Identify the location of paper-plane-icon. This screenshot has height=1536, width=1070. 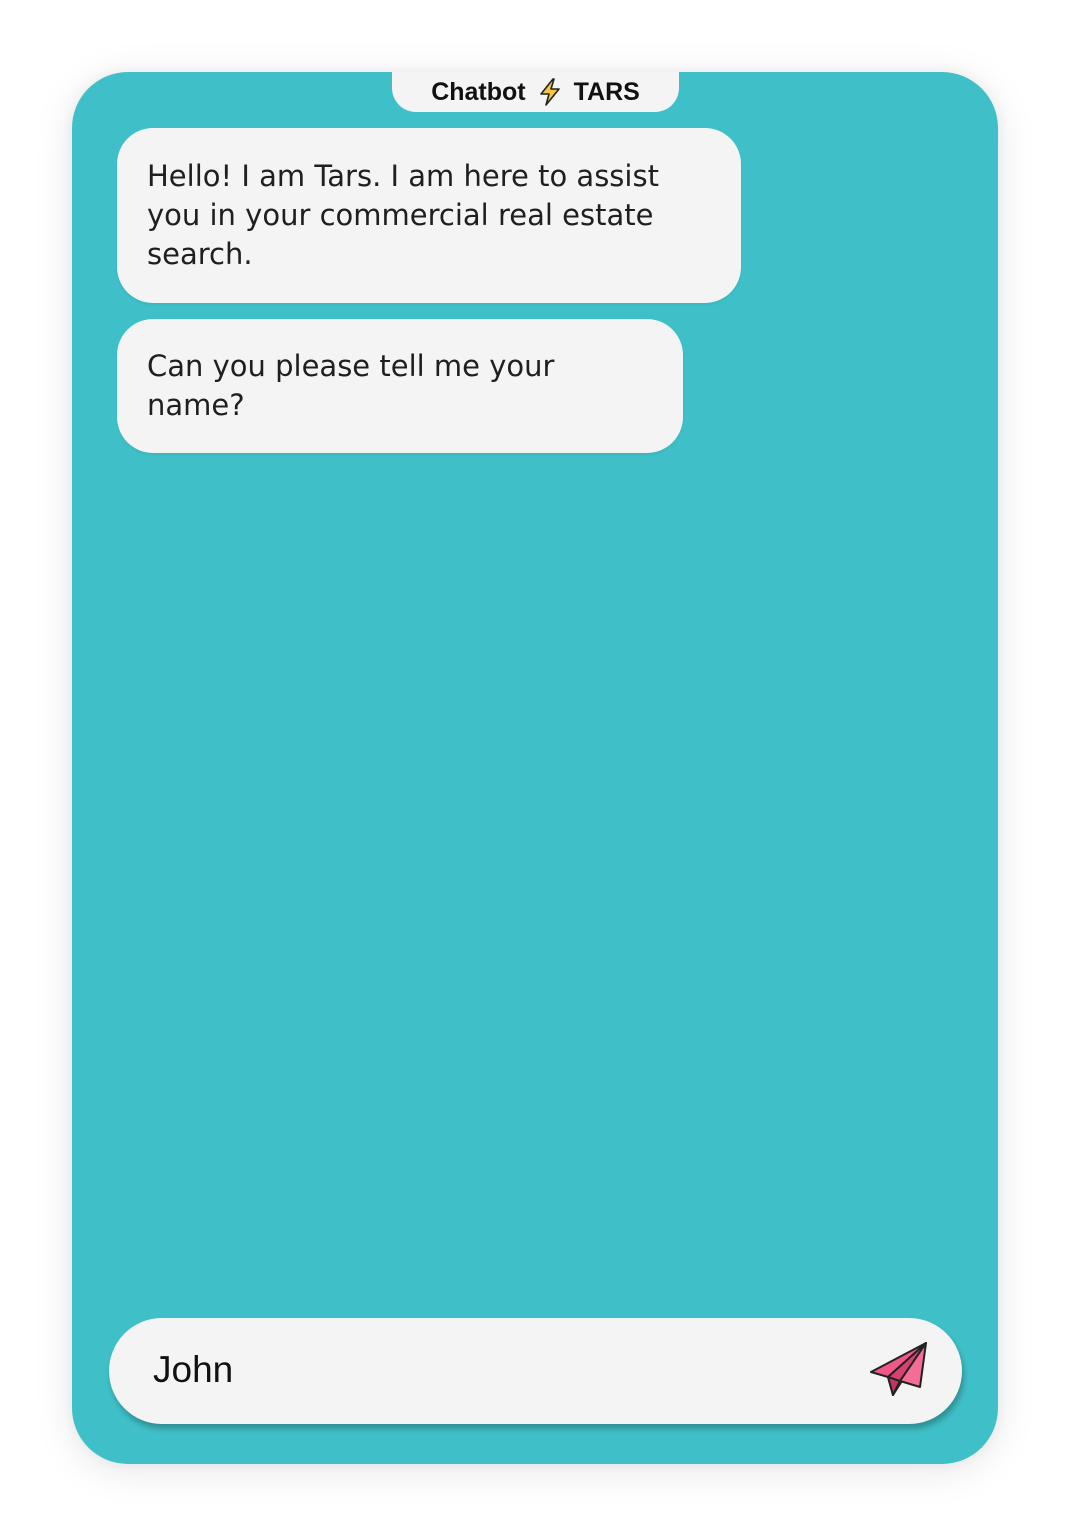
(899, 1370).